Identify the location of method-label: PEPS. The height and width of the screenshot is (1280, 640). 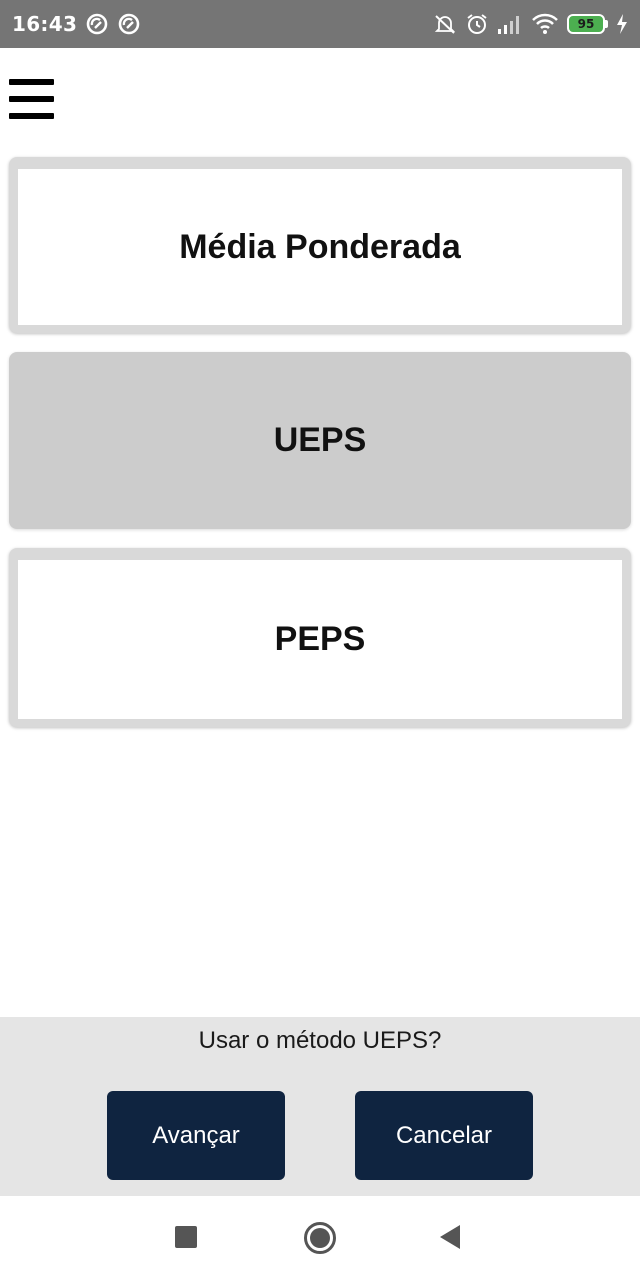
(320, 639).